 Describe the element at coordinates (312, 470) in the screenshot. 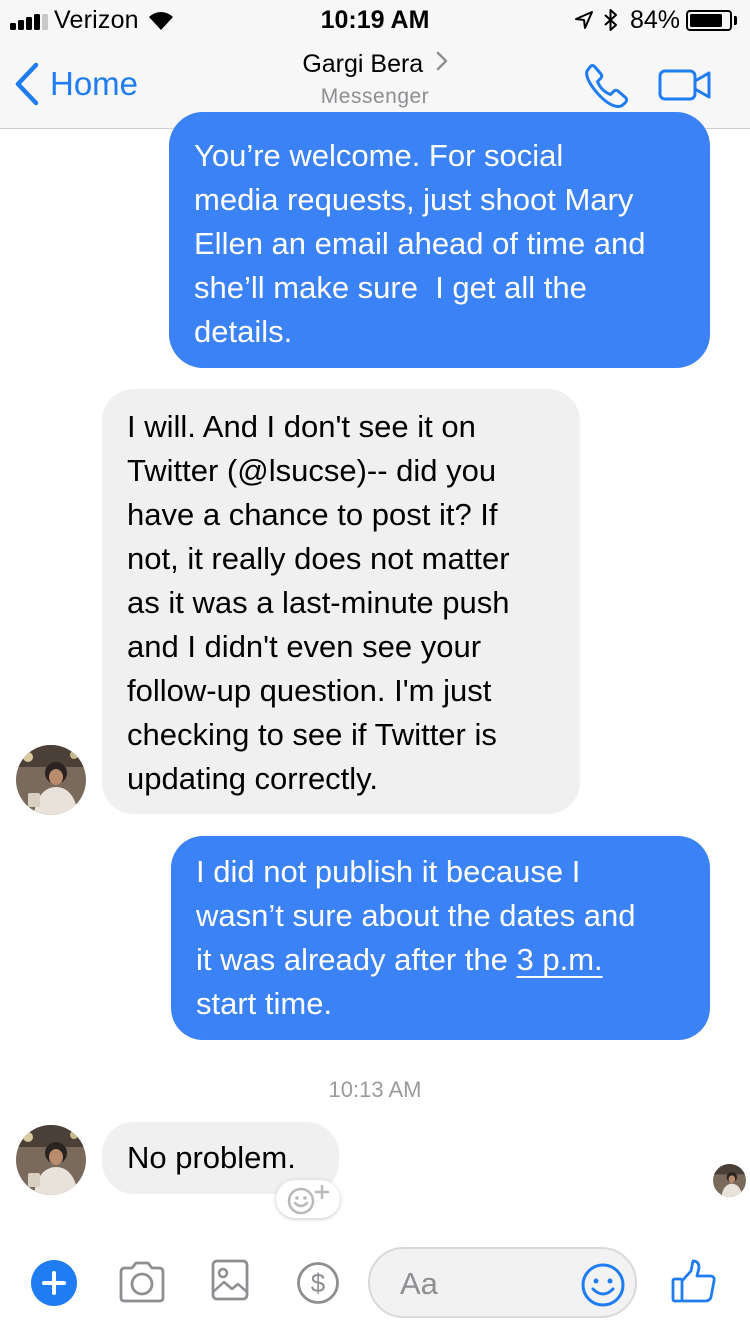

I see `message-line: Twitter (@lsucse)-- did you` at that location.